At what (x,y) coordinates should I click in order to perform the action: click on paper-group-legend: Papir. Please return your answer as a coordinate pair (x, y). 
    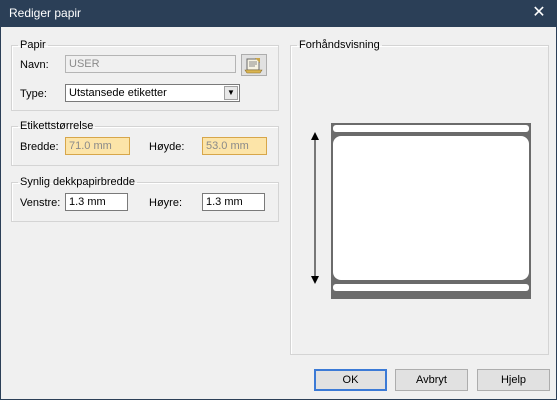
    Looking at the image, I should click on (33, 45).